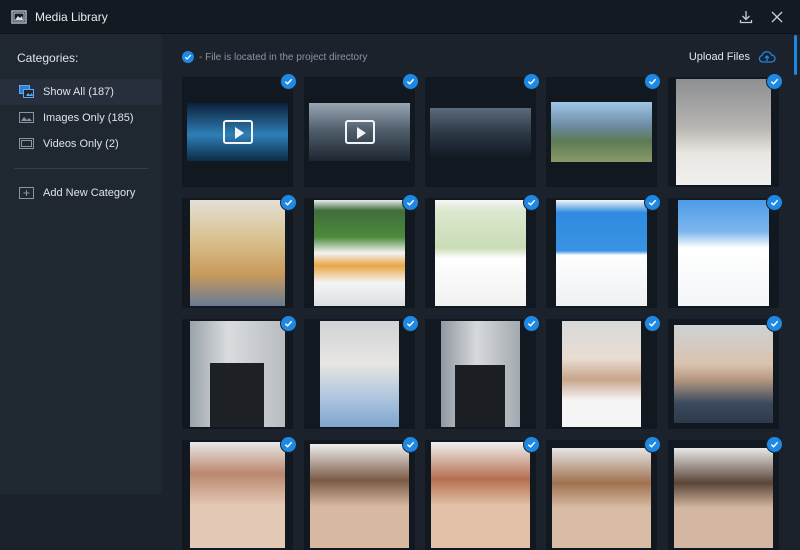  I want to click on media-library-icon, so click(19, 16).